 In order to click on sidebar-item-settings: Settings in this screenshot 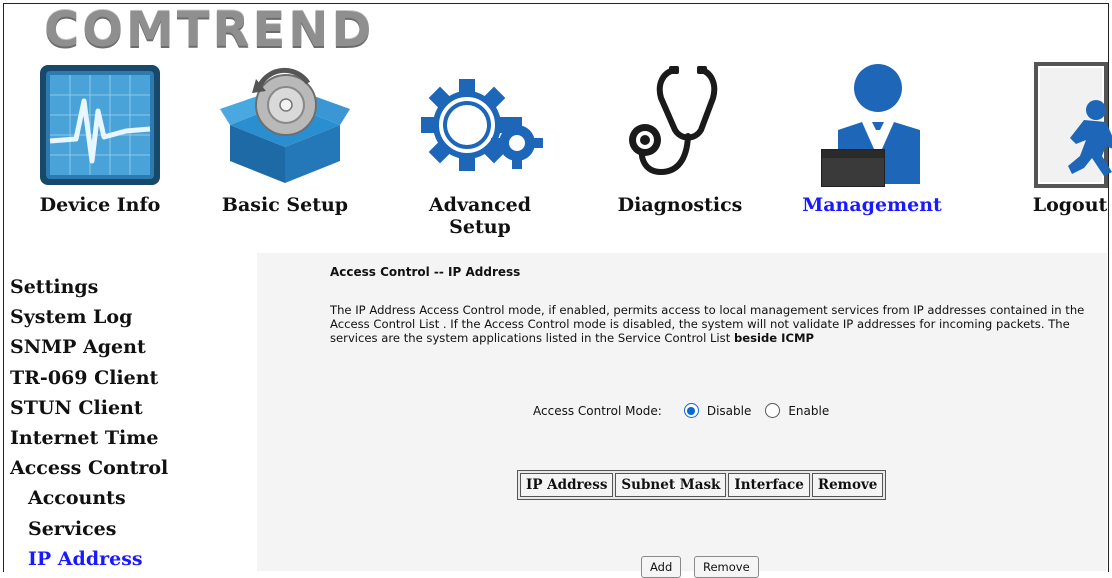, I will do `click(130, 287)`.